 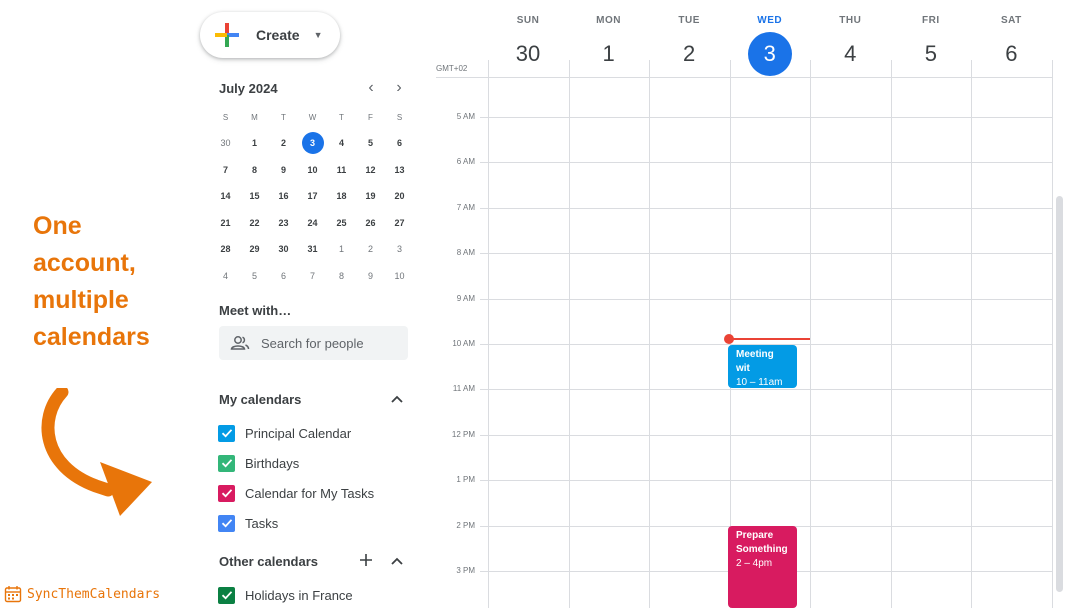 I want to click on calendar-item: Principal Calendar, so click(x=284, y=433).